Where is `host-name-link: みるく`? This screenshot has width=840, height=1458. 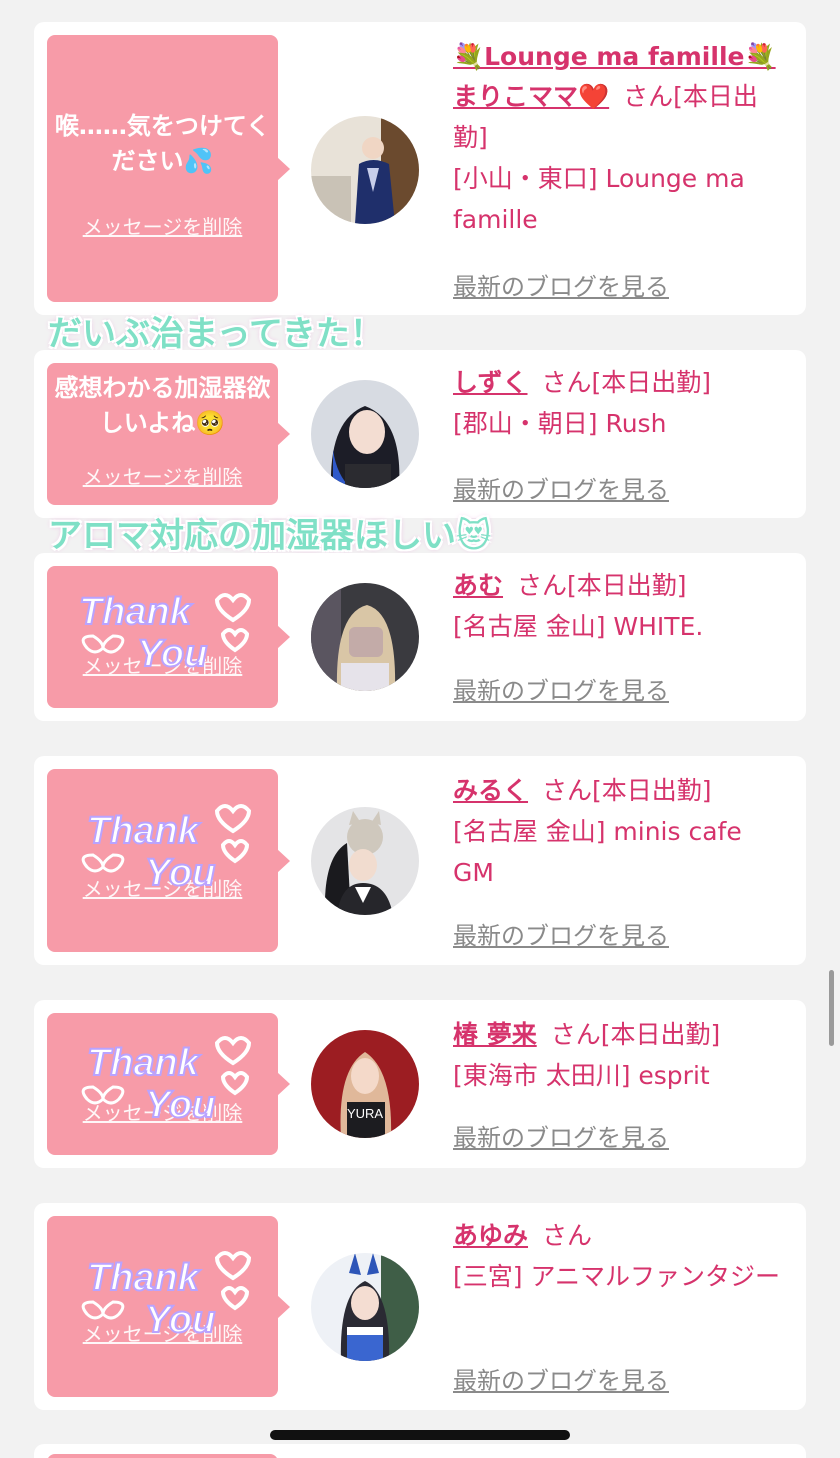
host-name-link: みるく is located at coordinates (490, 790).